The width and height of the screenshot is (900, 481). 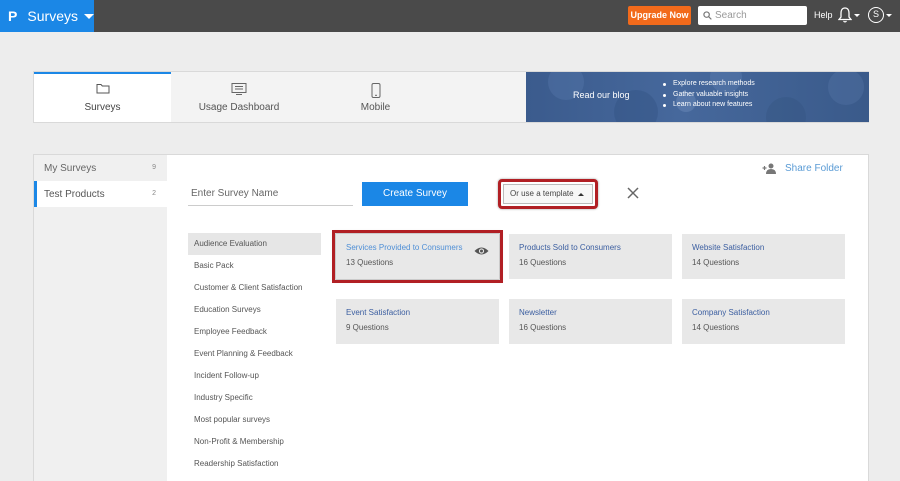 What do you see at coordinates (375, 107) in the screenshot?
I see `tab-label: Mobile` at bounding box center [375, 107].